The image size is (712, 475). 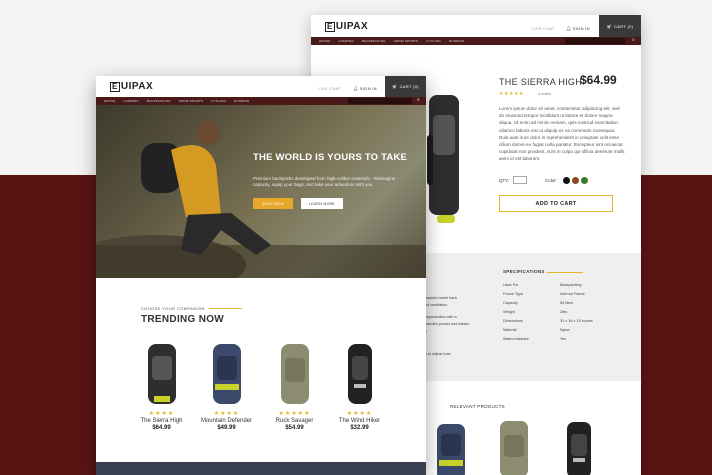 I want to click on cart-icon: 🛒︎, so click(x=609, y=26).